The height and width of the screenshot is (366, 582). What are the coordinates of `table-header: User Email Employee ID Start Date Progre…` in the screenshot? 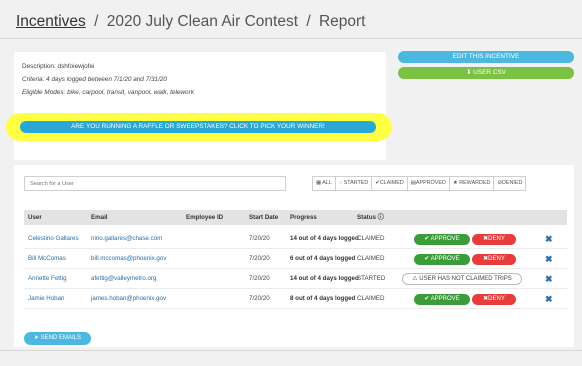 It's located at (295, 217).